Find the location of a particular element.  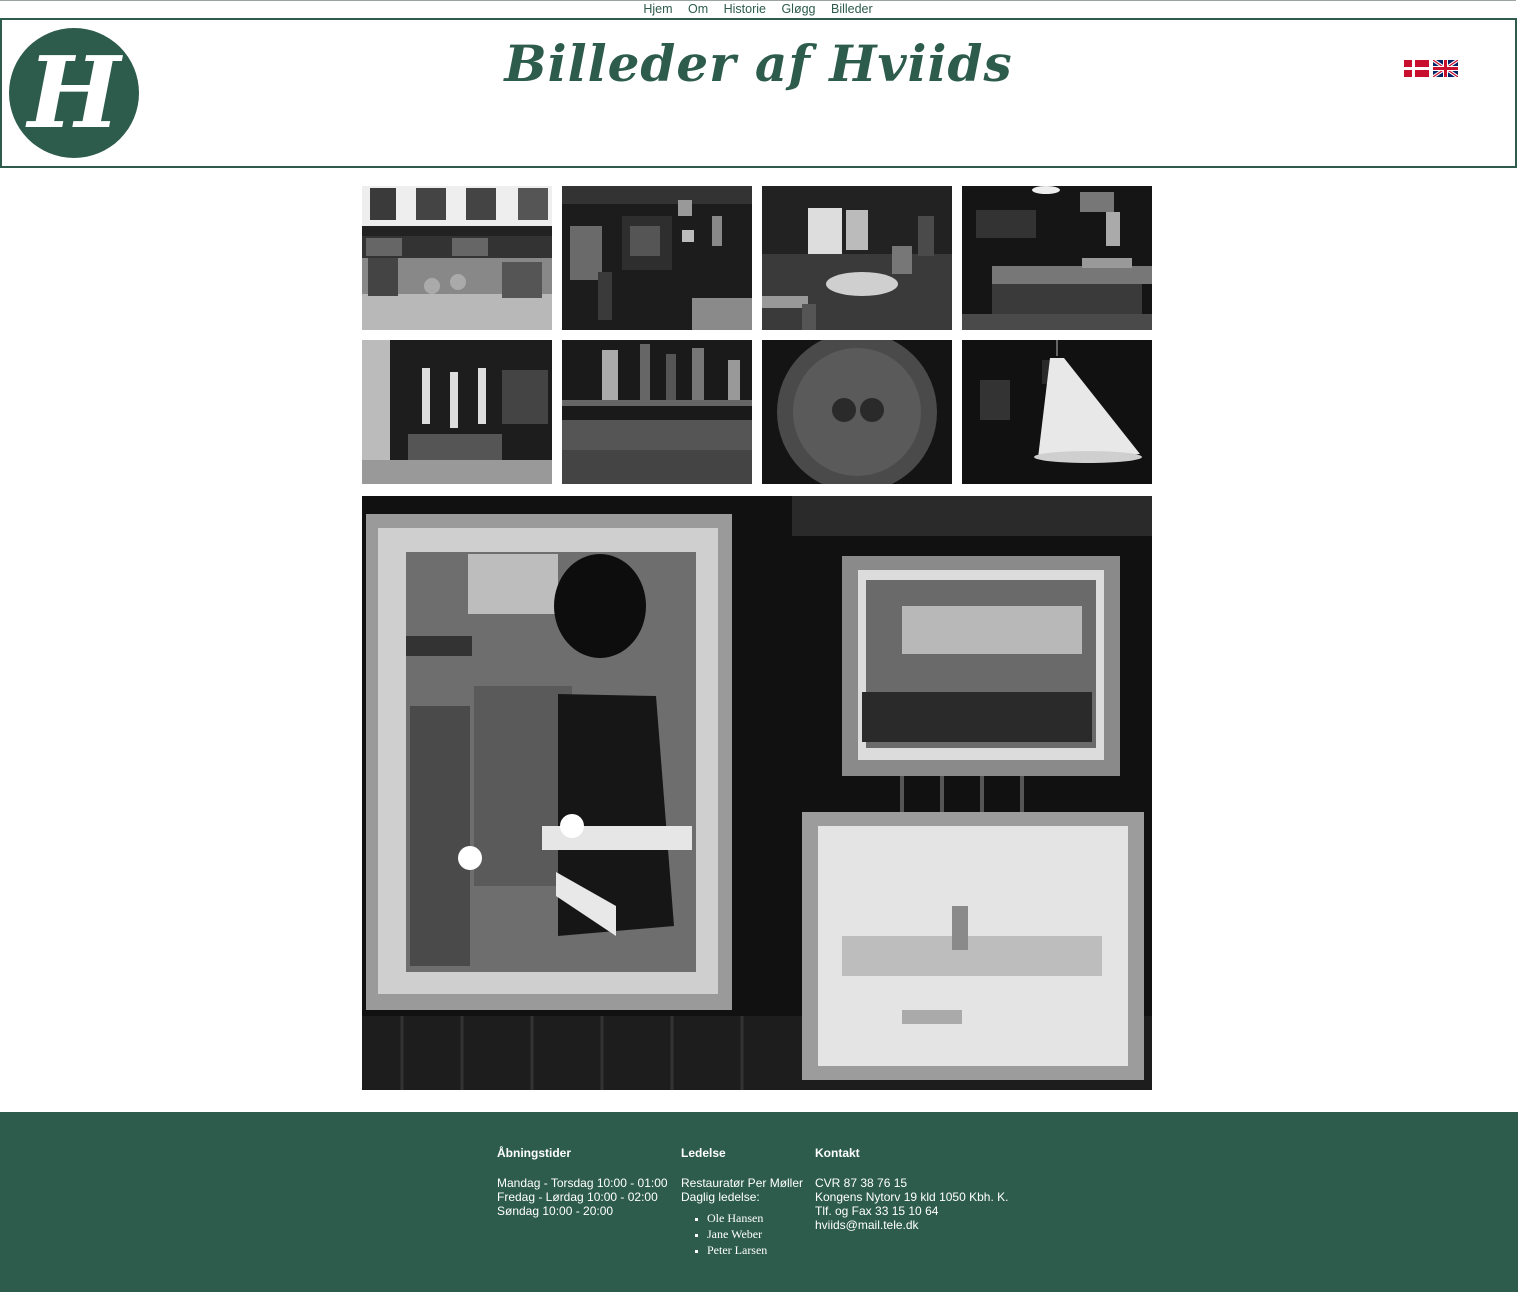

thumbnail-lamp is located at coordinates (1057, 412).